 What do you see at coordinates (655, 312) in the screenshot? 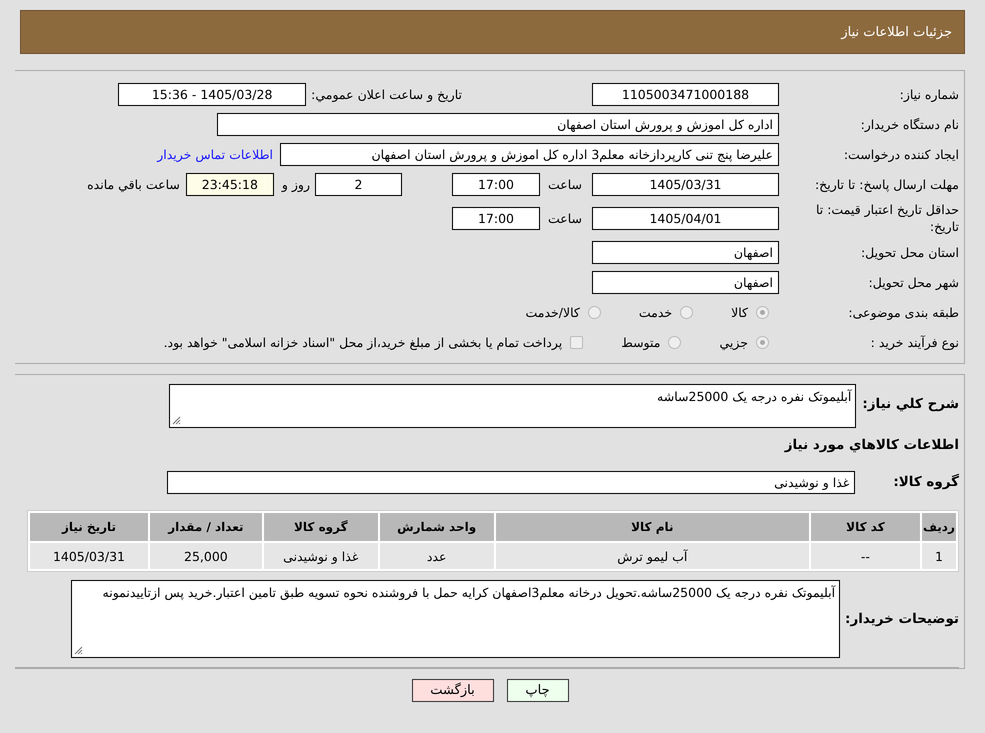
I see `radio-label: خدمت` at bounding box center [655, 312].